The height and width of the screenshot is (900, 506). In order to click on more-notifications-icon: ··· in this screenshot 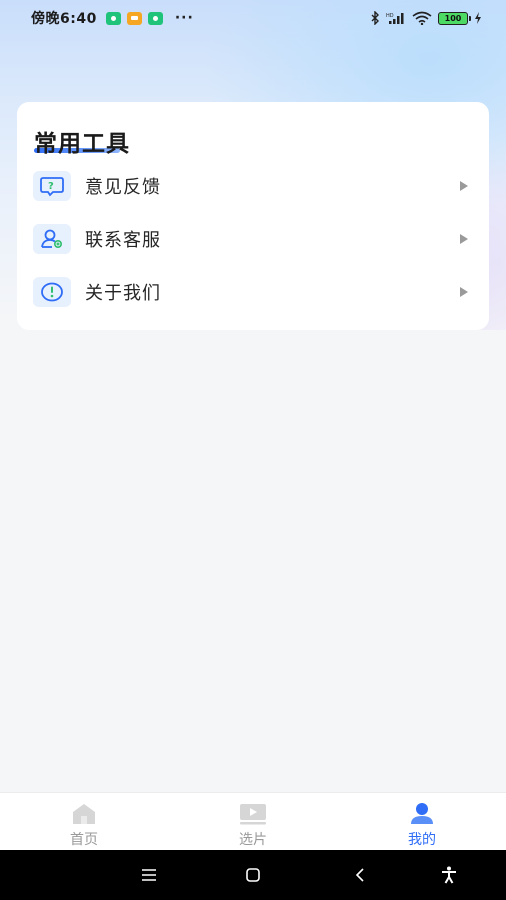, I will do `click(184, 18)`.